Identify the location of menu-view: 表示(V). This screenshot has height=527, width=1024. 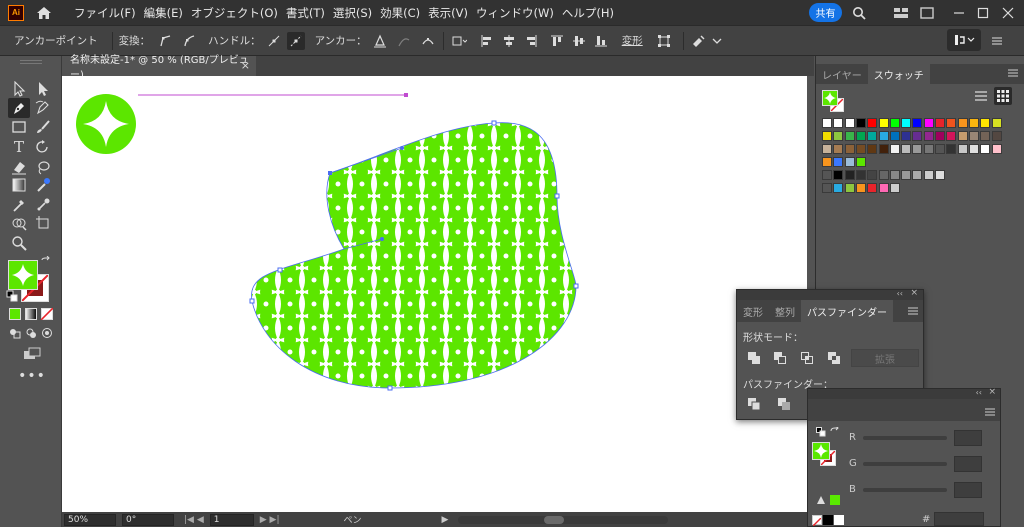
(448, 13).